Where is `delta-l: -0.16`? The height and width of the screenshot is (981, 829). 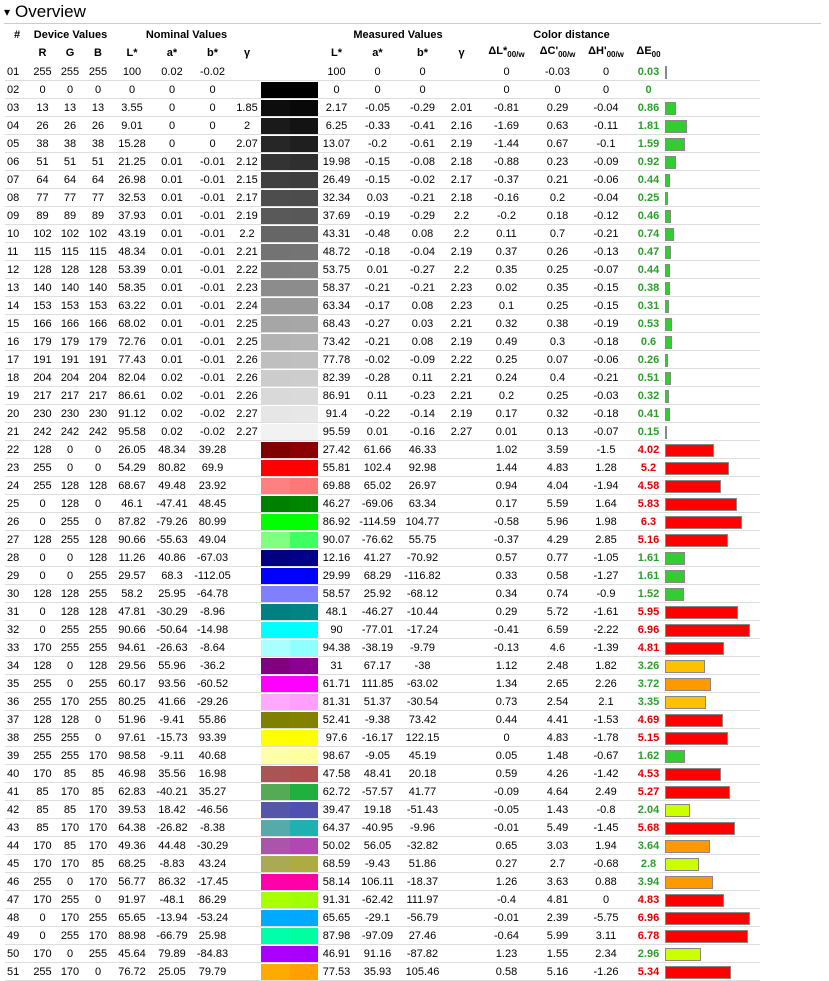
delta-l: -0.16 is located at coordinates (506, 198).